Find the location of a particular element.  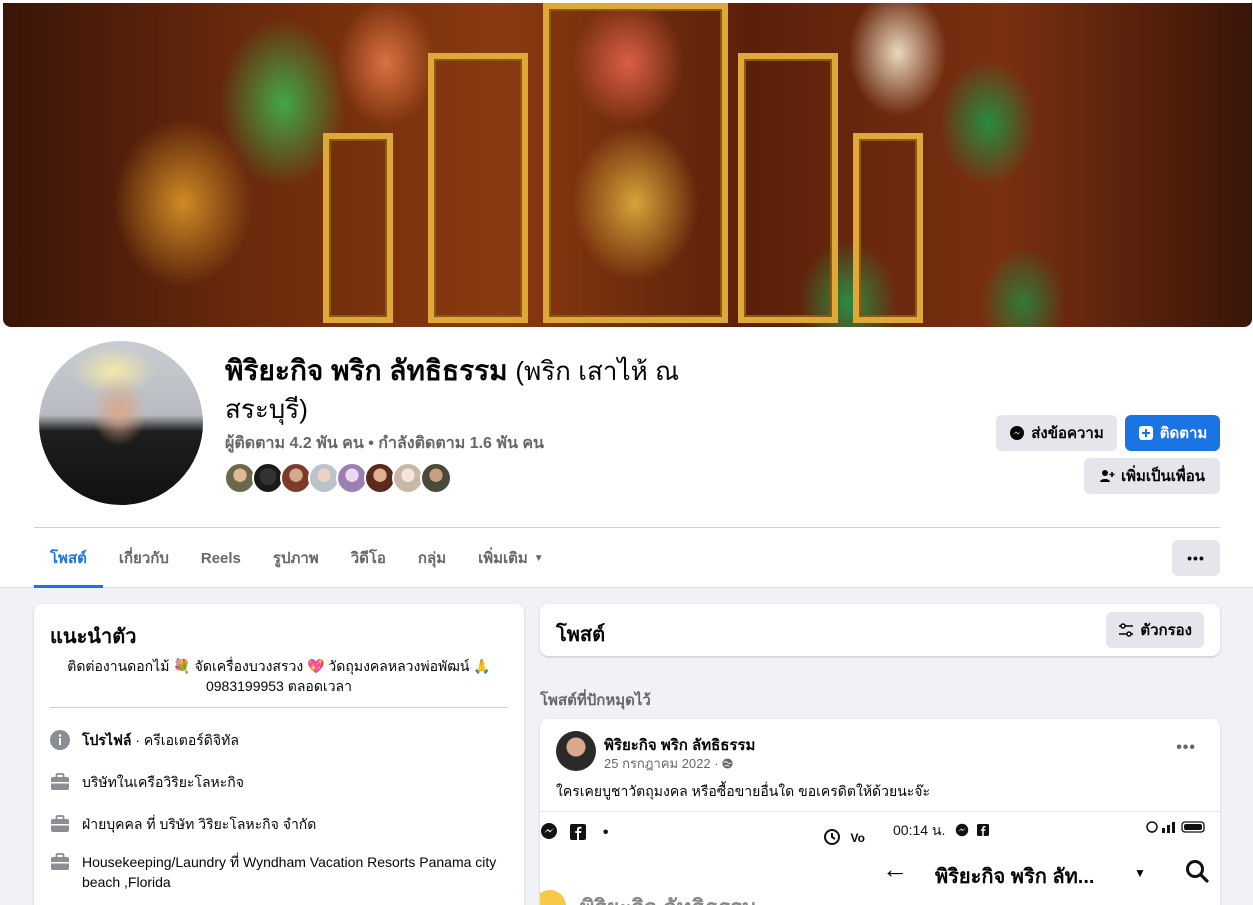

intro-profile-value: · ครีเอเตอร์ดิจิทัล is located at coordinates (185, 740).